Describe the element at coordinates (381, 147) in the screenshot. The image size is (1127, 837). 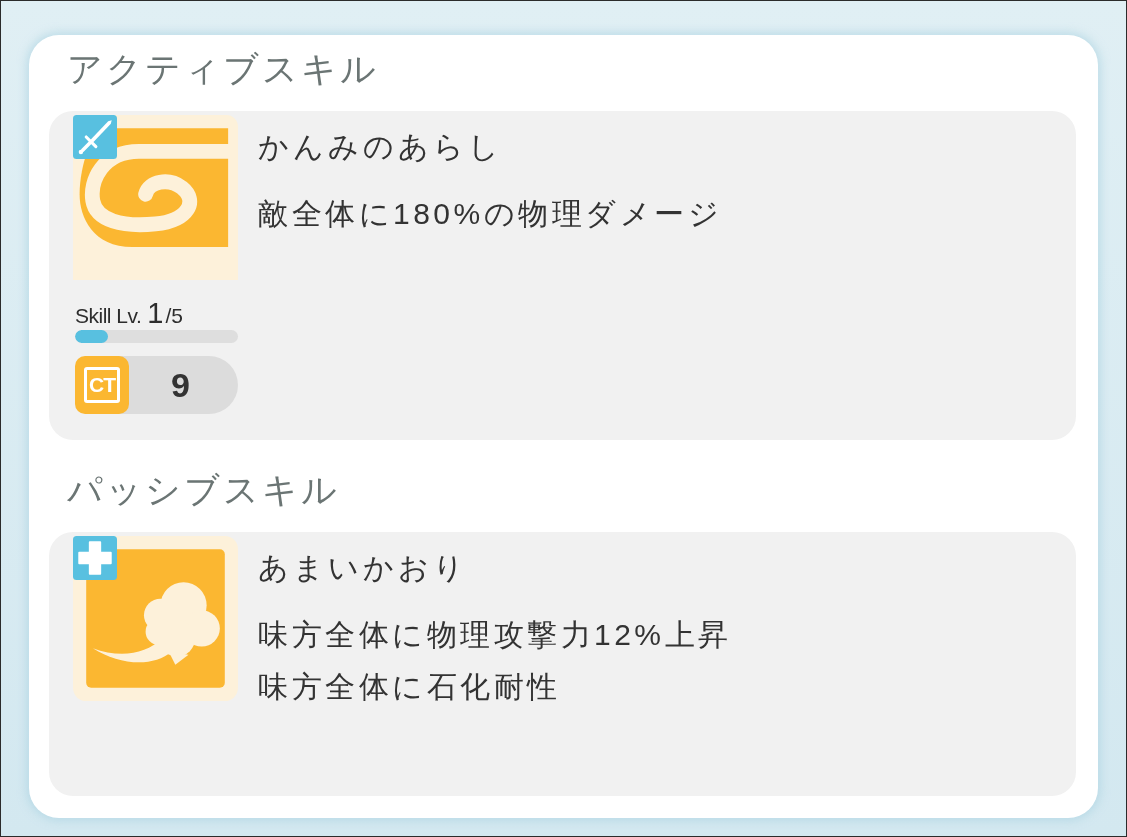
I see `skill-name: かんみのあらし` at that location.